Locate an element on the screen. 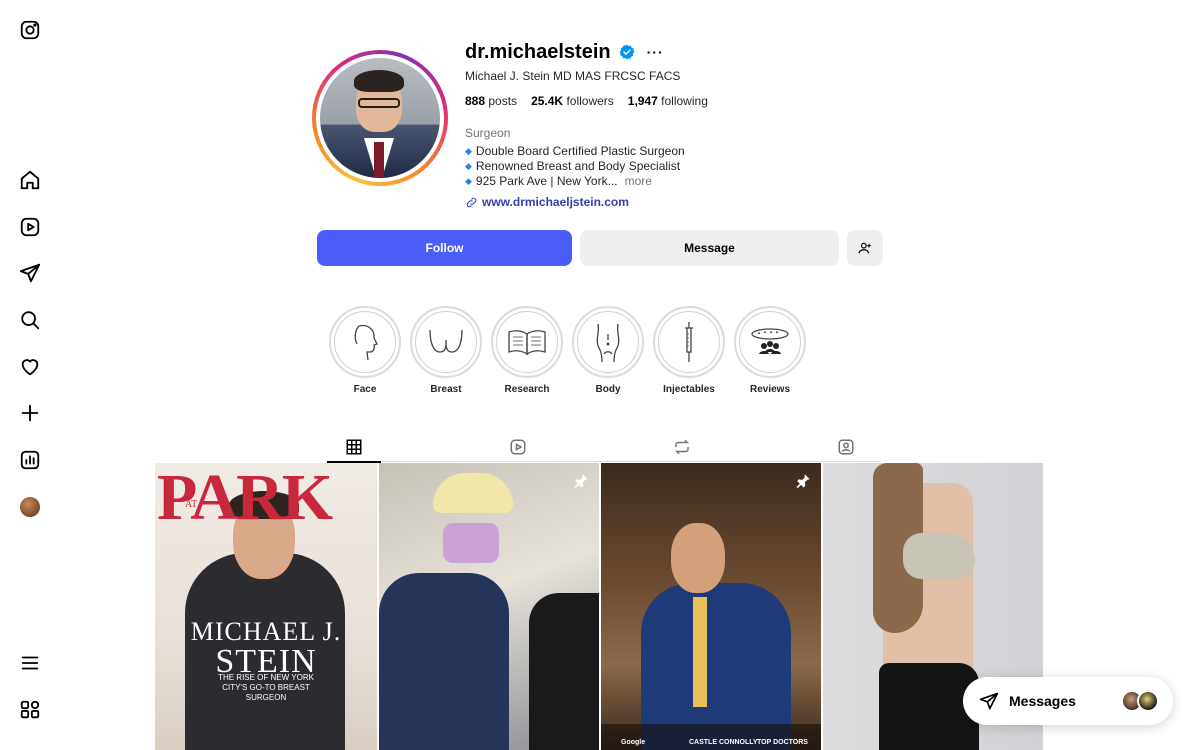  tab-tagged is located at coordinates (846, 447).